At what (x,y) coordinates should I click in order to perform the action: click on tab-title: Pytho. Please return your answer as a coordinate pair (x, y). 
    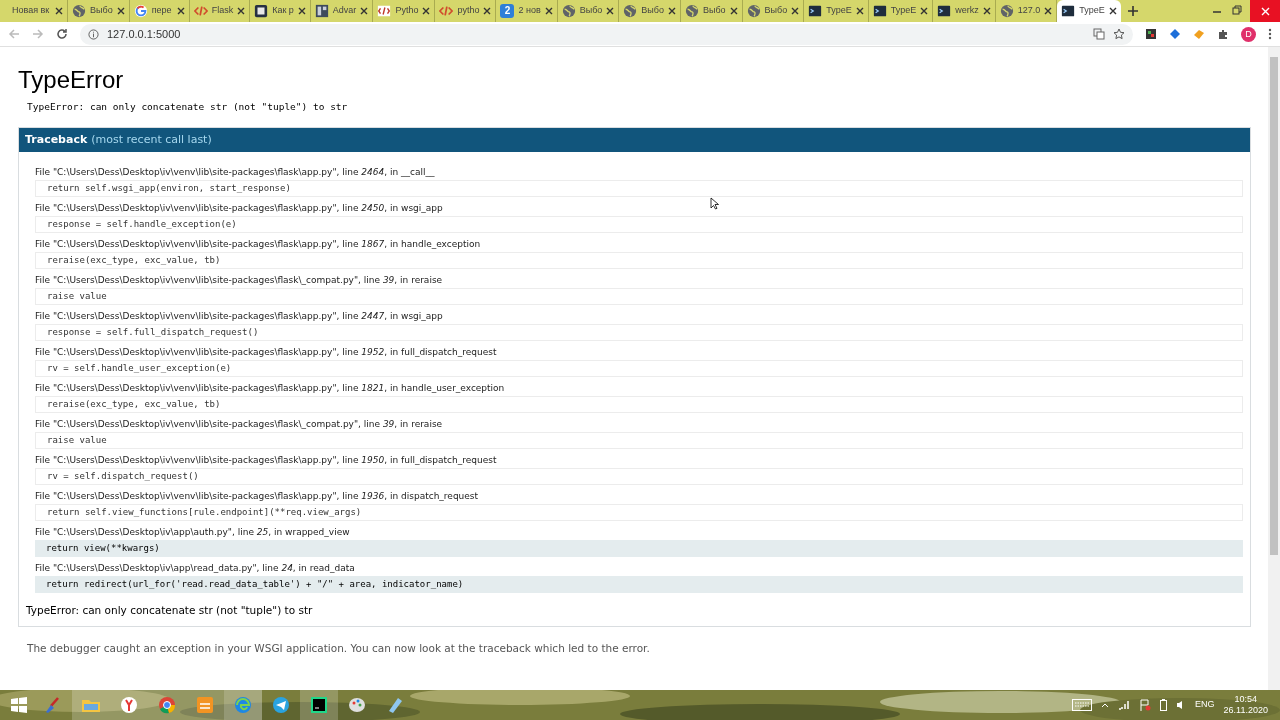
    Looking at the image, I should click on (407, 11).